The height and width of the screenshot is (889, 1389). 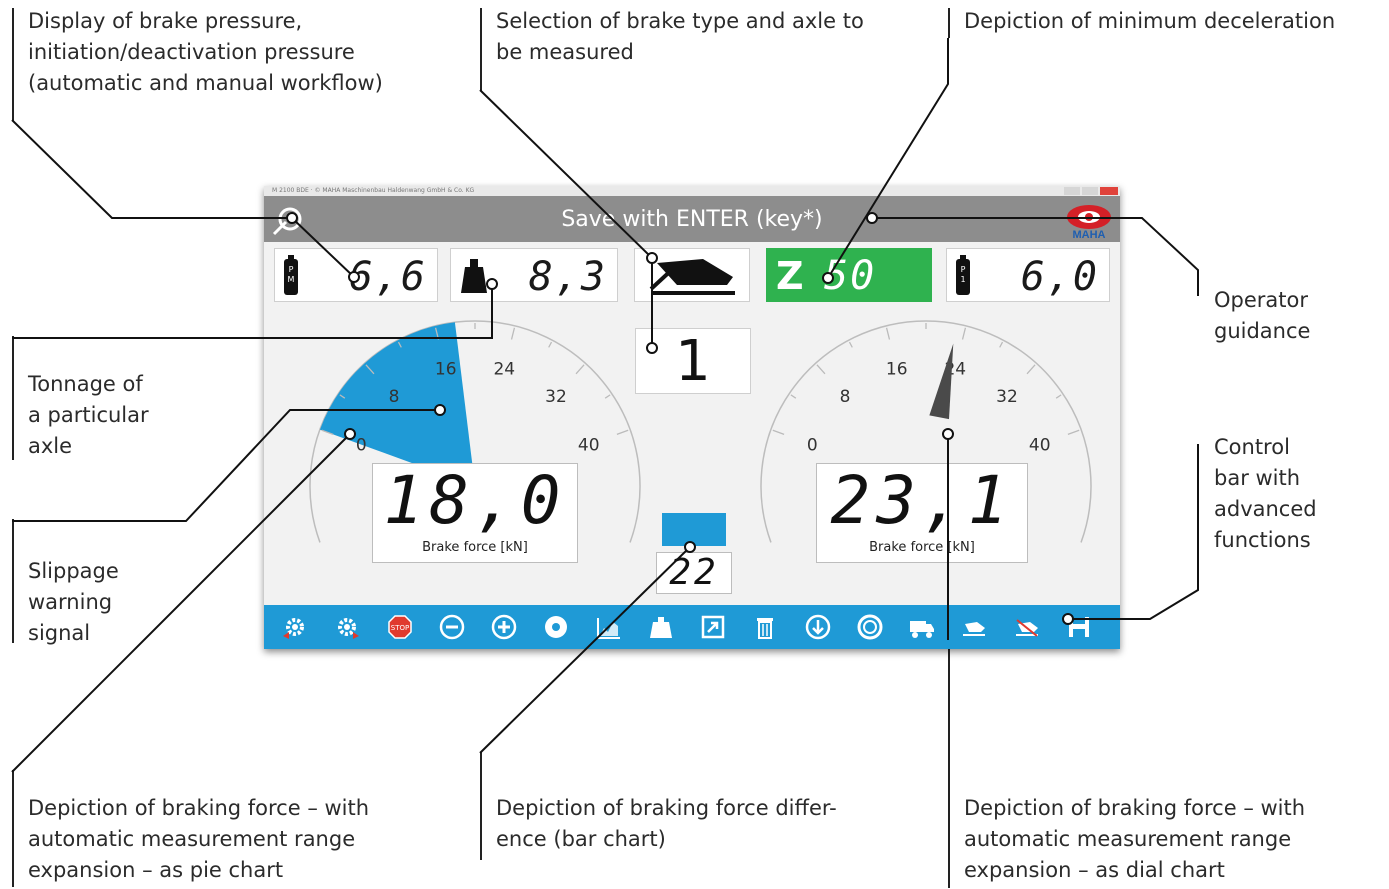 What do you see at coordinates (1035, 256) in the screenshot?
I see `leader-operator` at bounding box center [1035, 256].